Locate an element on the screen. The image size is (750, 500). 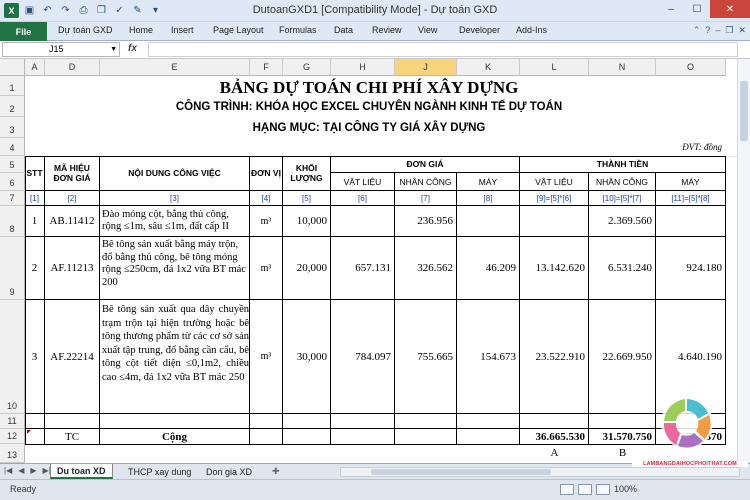
next-sheet-icon: ▶ is located at coordinates (33, 470).